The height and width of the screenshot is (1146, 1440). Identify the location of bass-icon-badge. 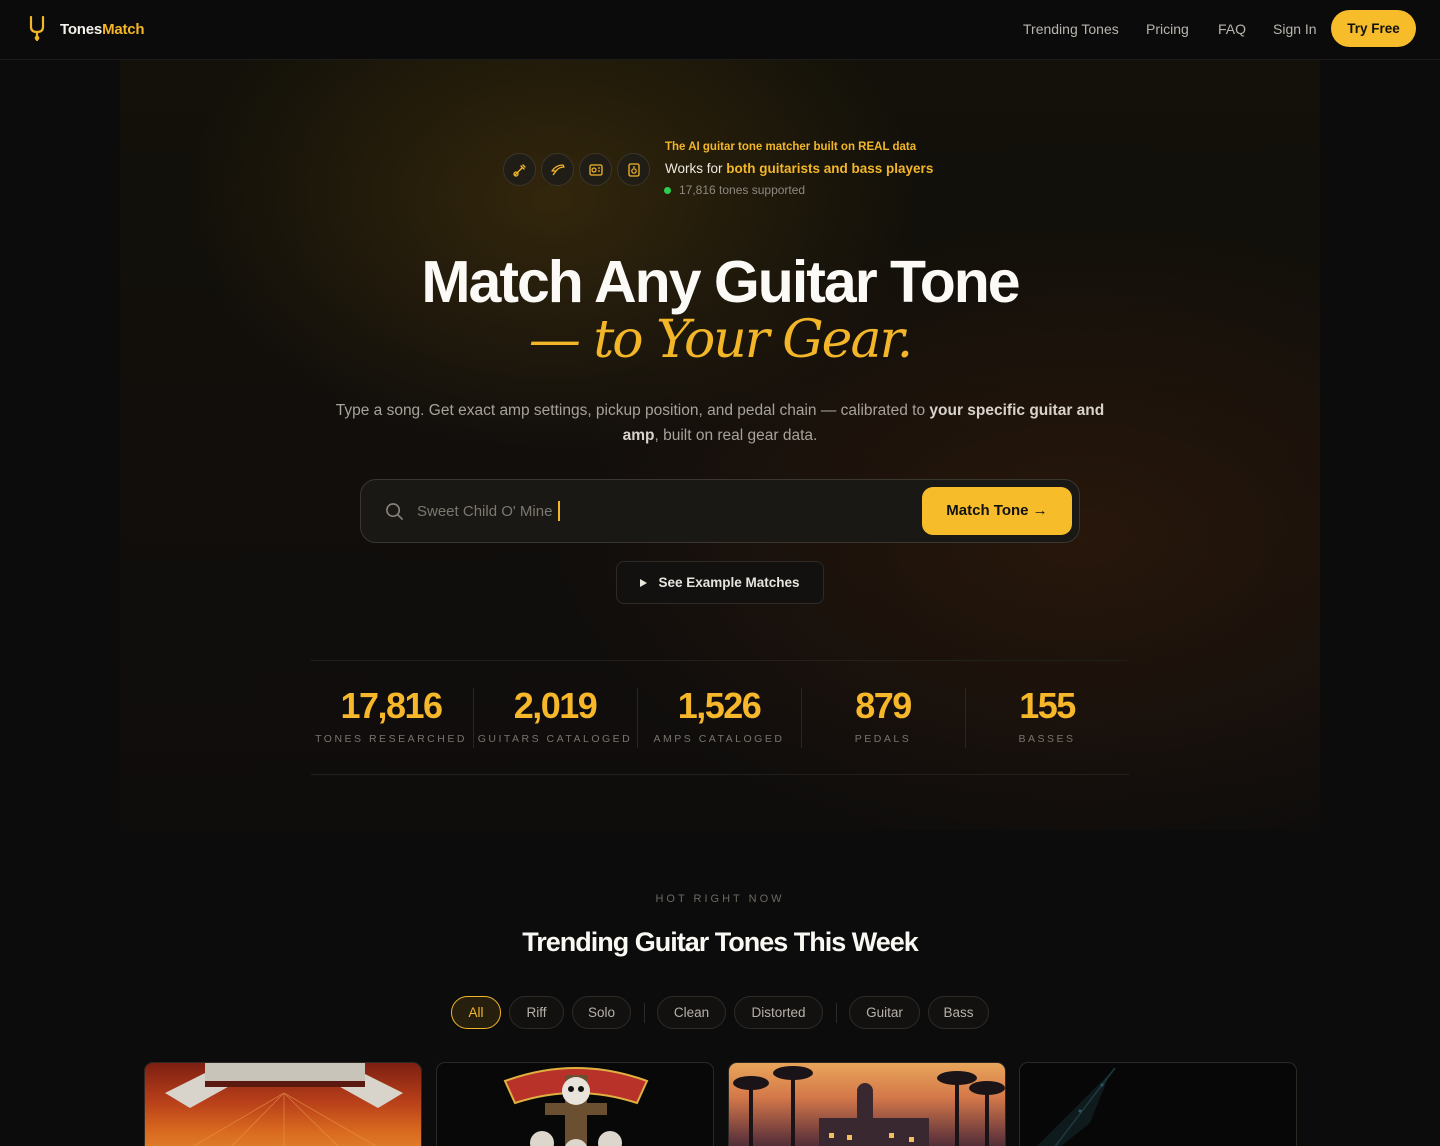
(557, 169).